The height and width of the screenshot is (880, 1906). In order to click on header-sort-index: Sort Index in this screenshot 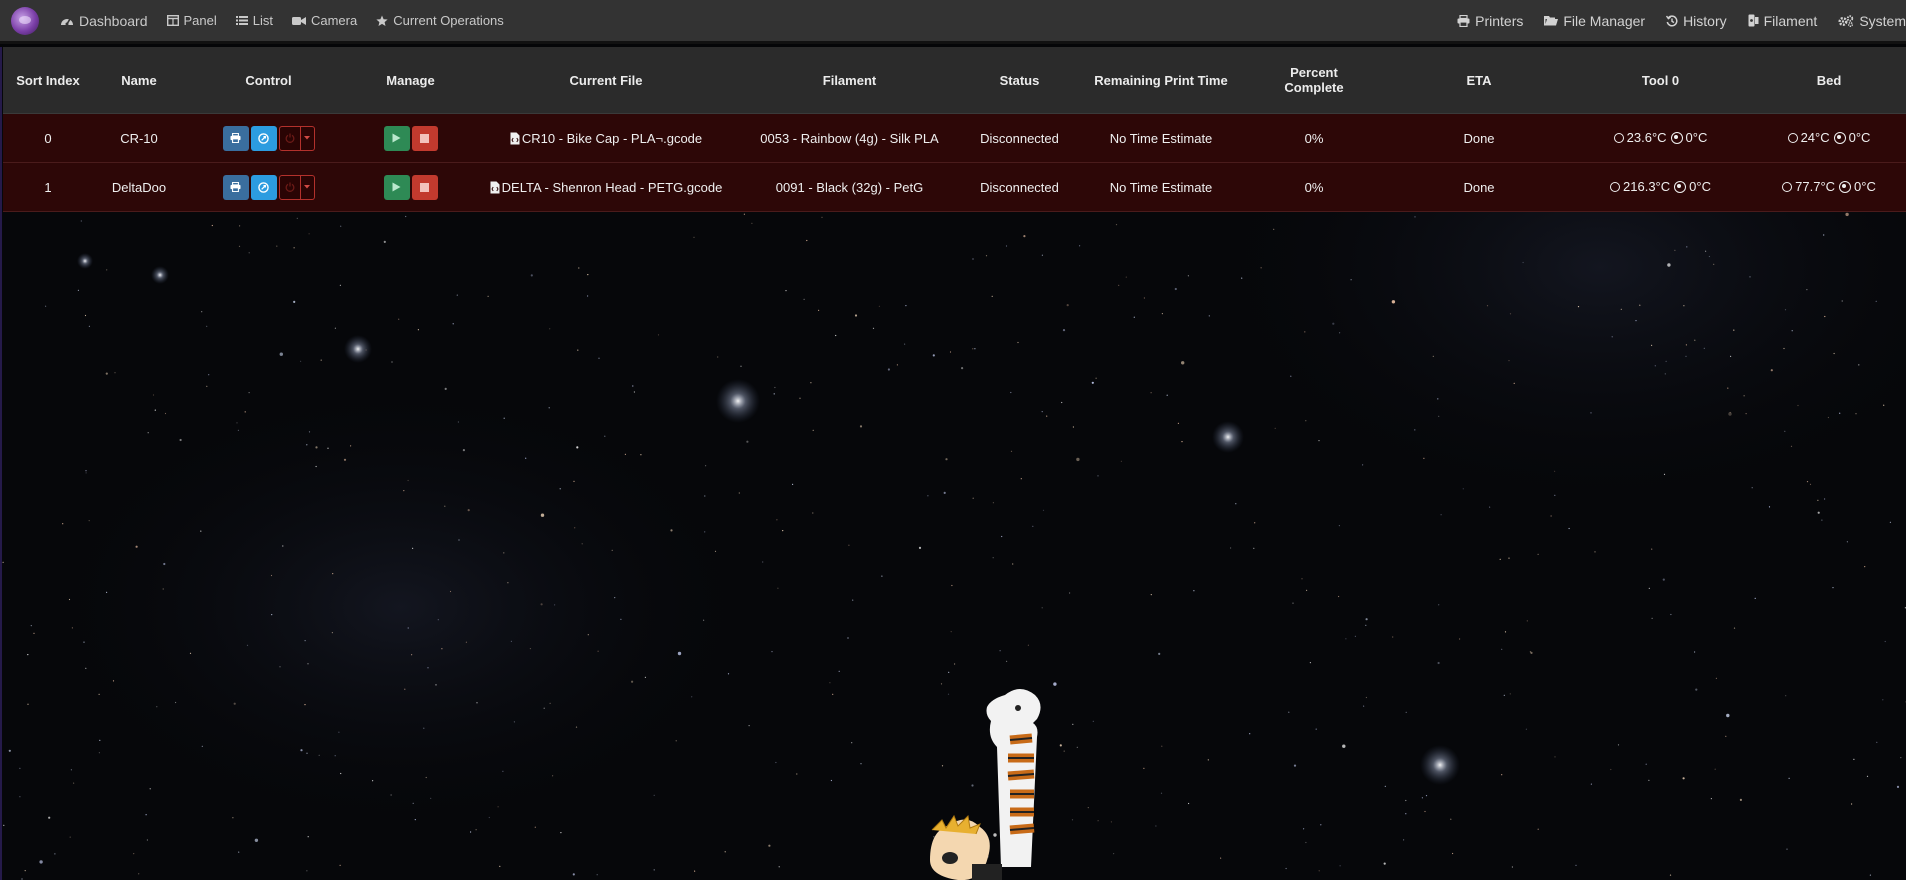, I will do `click(48, 80)`.